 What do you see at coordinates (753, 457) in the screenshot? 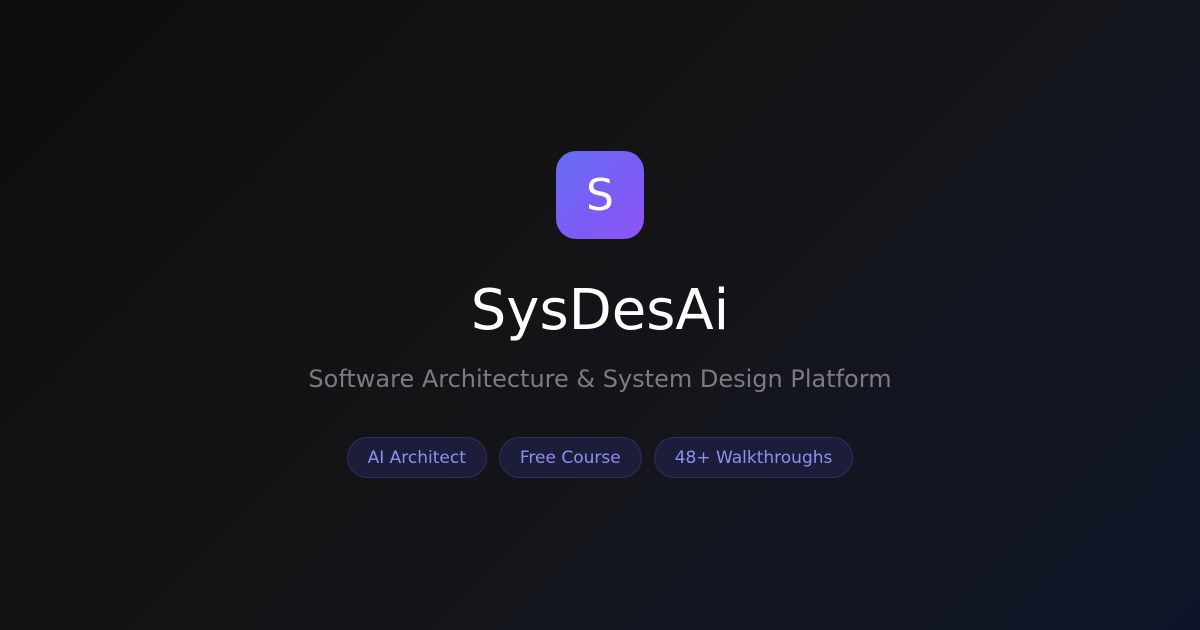
I see `badge-walkthroughs: 48+ Walkthroughs` at bounding box center [753, 457].